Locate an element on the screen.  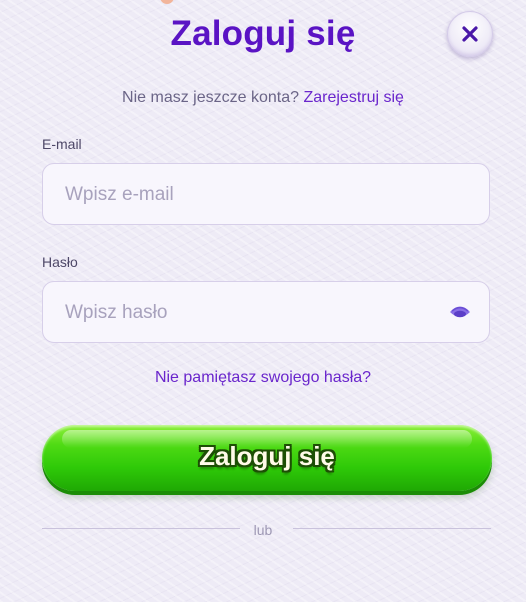
forgot-password-link: Nie pamiętasz swojego hasła? is located at coordinates (263, 378).